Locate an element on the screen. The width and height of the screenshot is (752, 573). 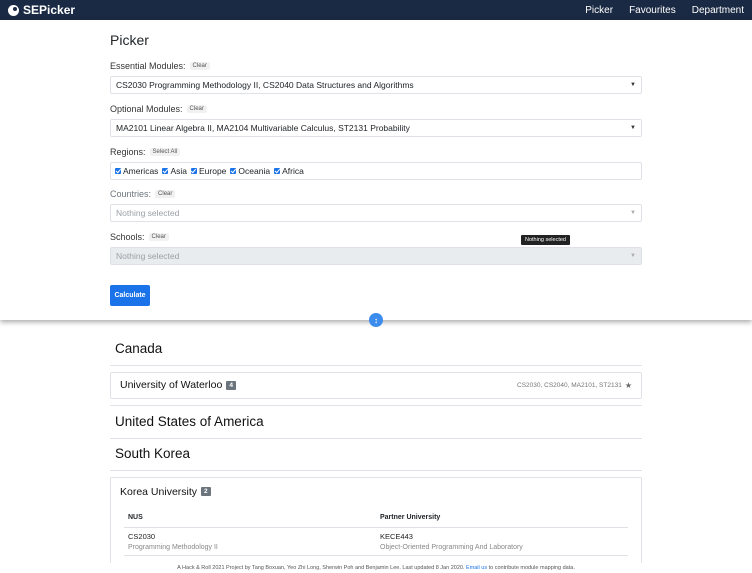
brand: SEPicker is located at coordinates (41, 10).